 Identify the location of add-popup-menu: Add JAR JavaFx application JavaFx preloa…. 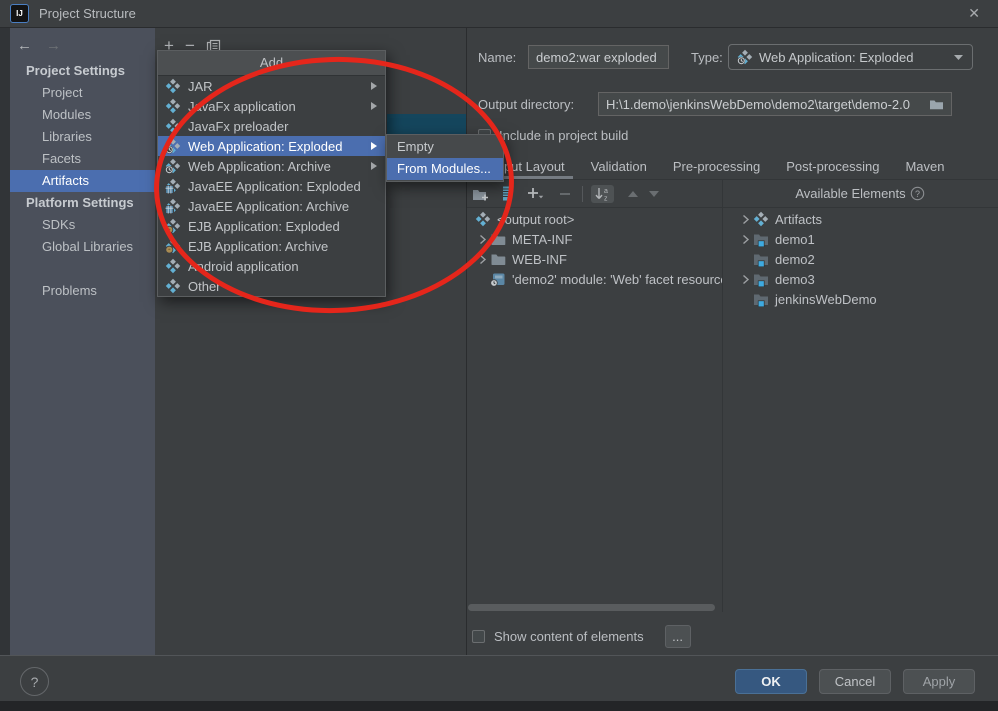
(271, 173).